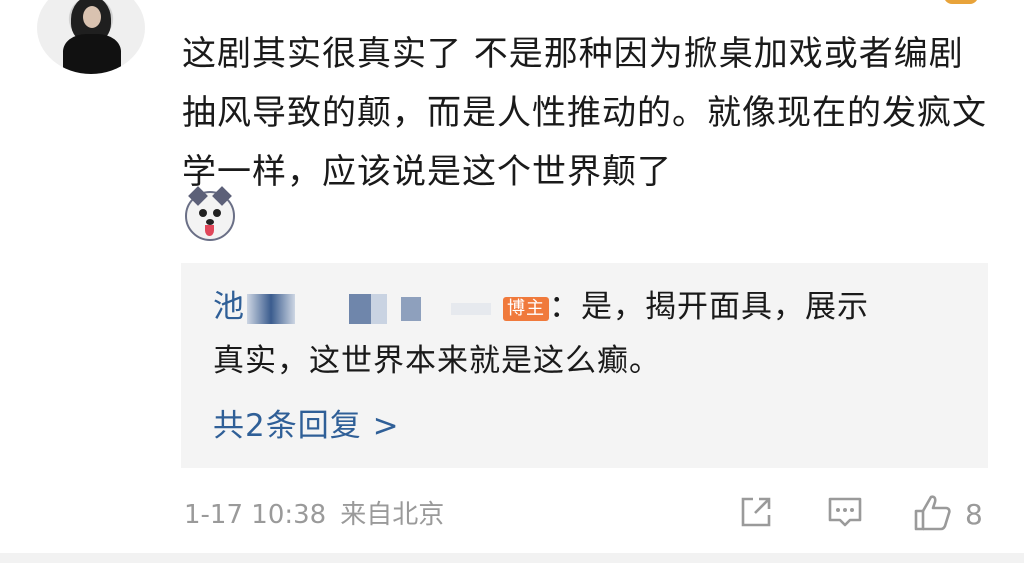 Image resolution: width=1024 pixels, height=563 pixels. I want to click on comment-meta: 1-17 10:38 来自北京, so click(314, 515).